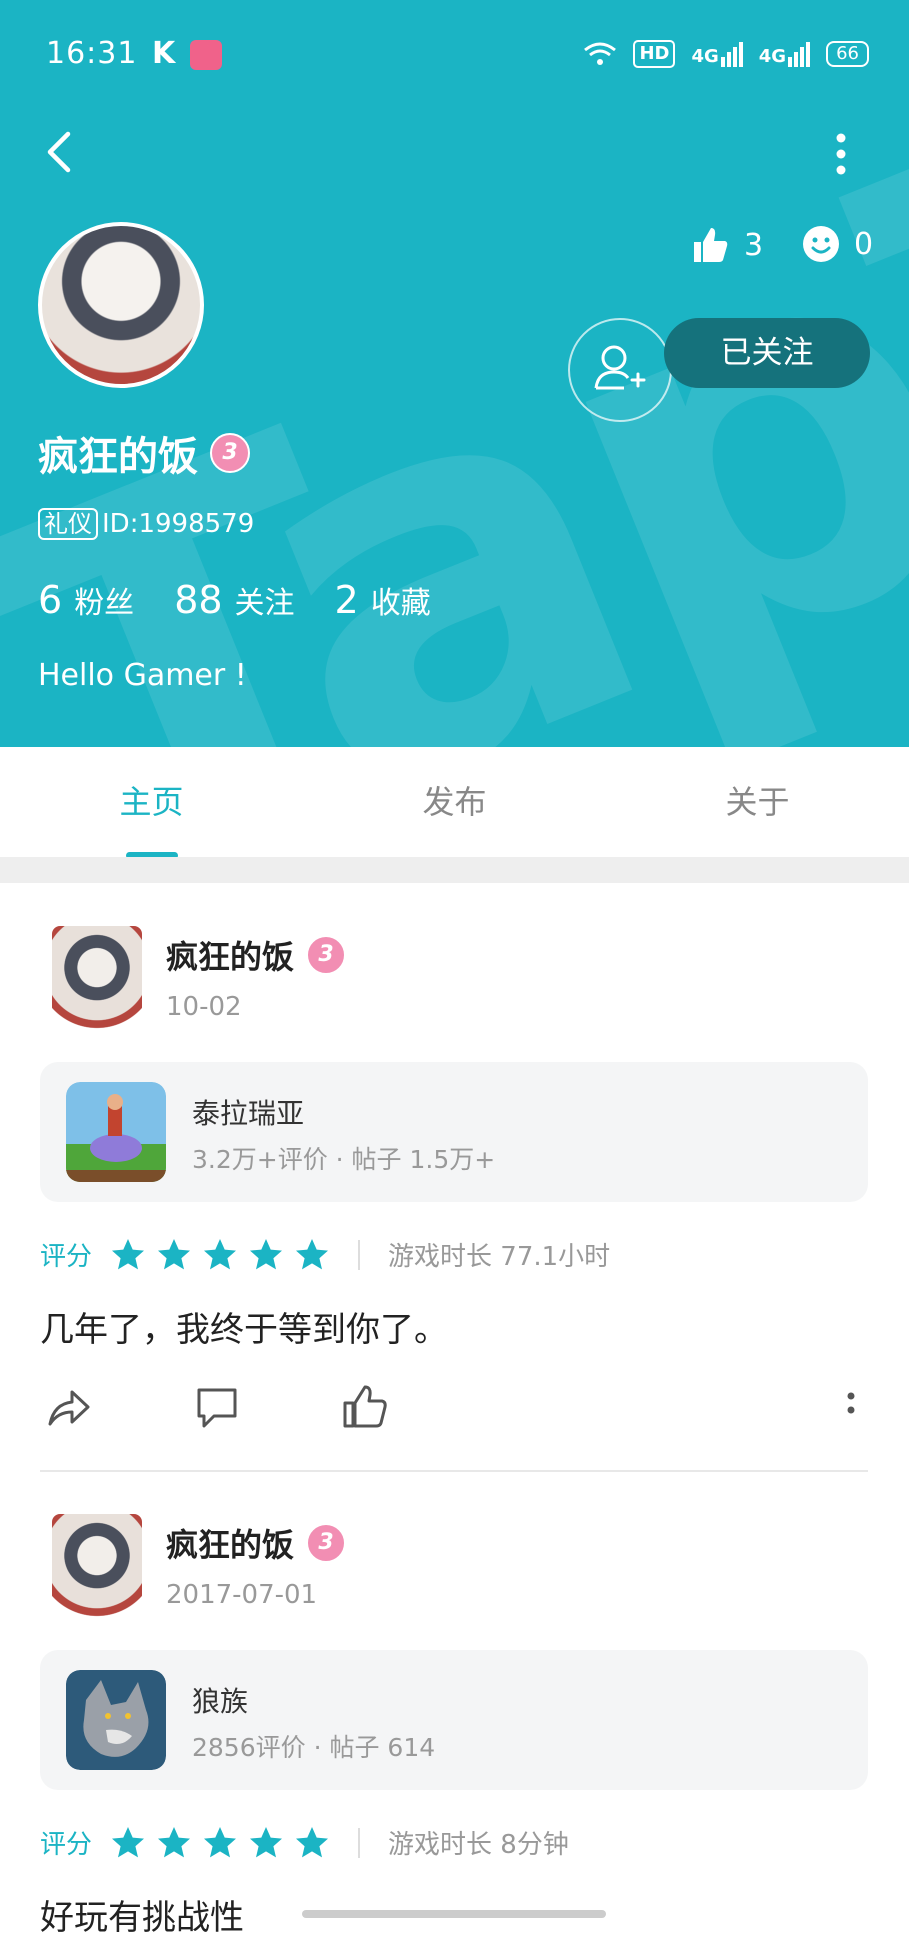  I want to click on avatar, so click(121, 305).